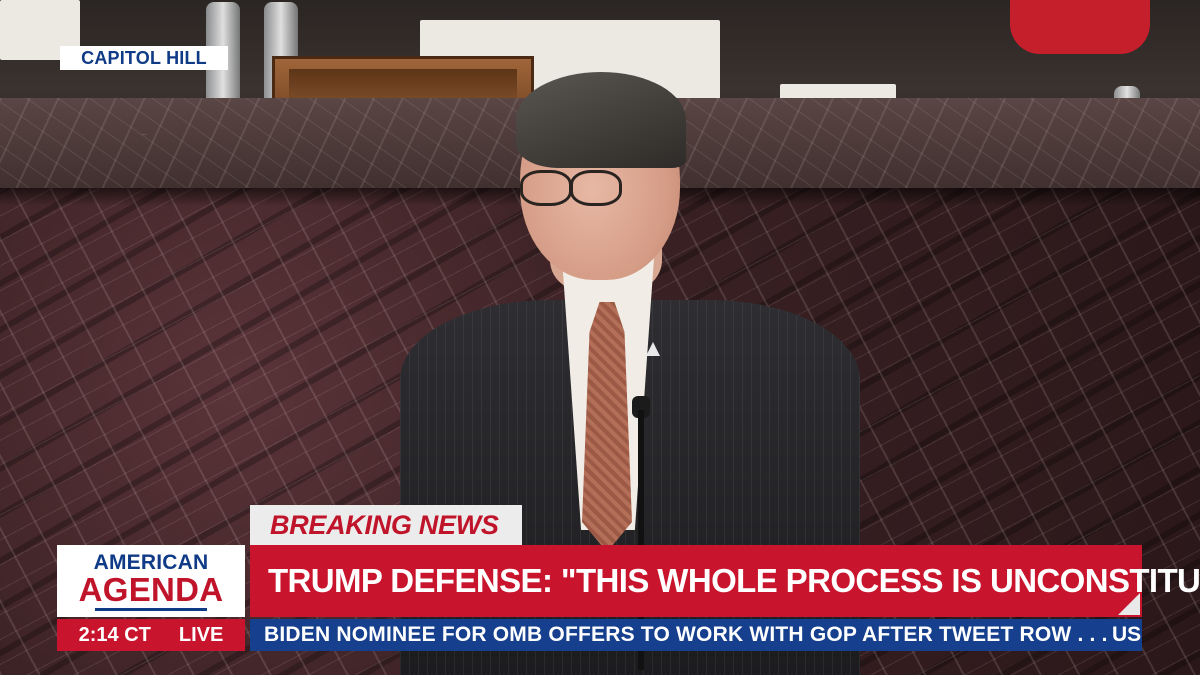  I want to click on ticker-next-item: US, so click(1127, 634).